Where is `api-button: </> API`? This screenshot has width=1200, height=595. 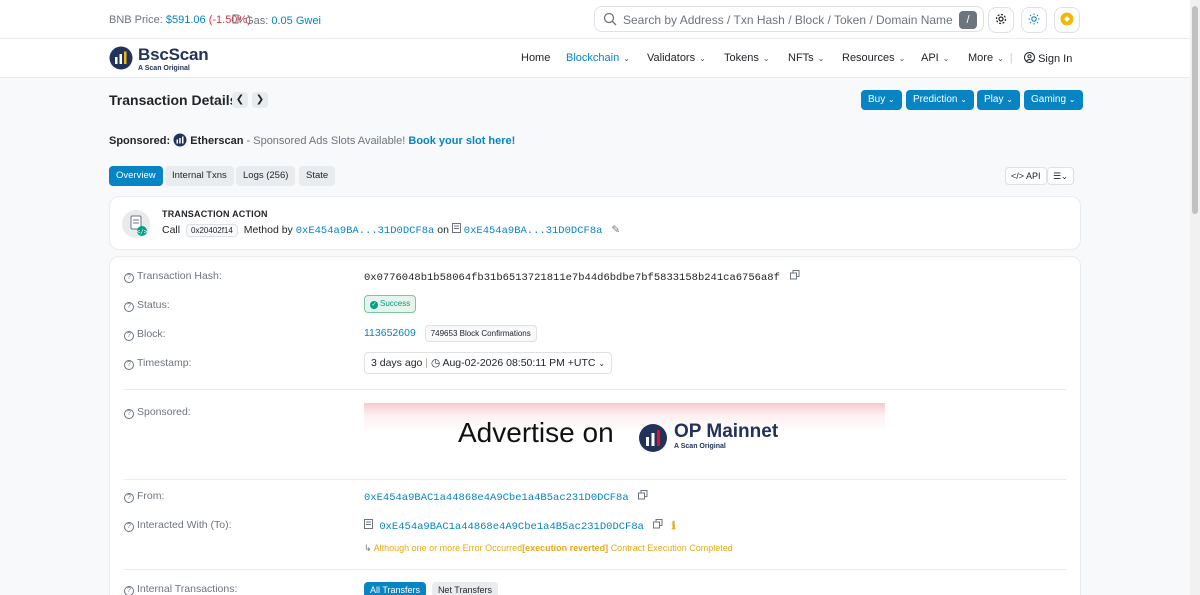 api-button: </> API is located at coordinates (1026, 176).